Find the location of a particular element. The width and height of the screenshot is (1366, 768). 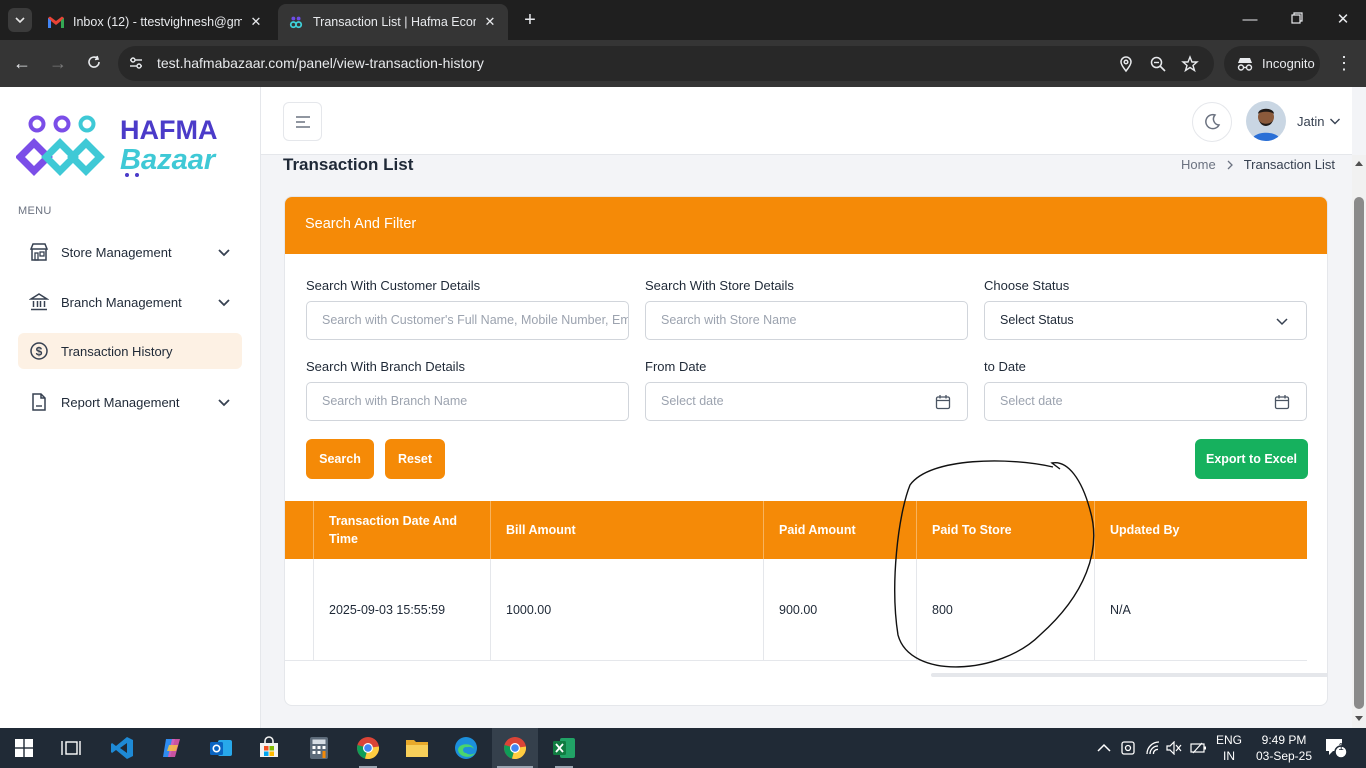

minimize-button: — is located at coordinates (1250, 20).